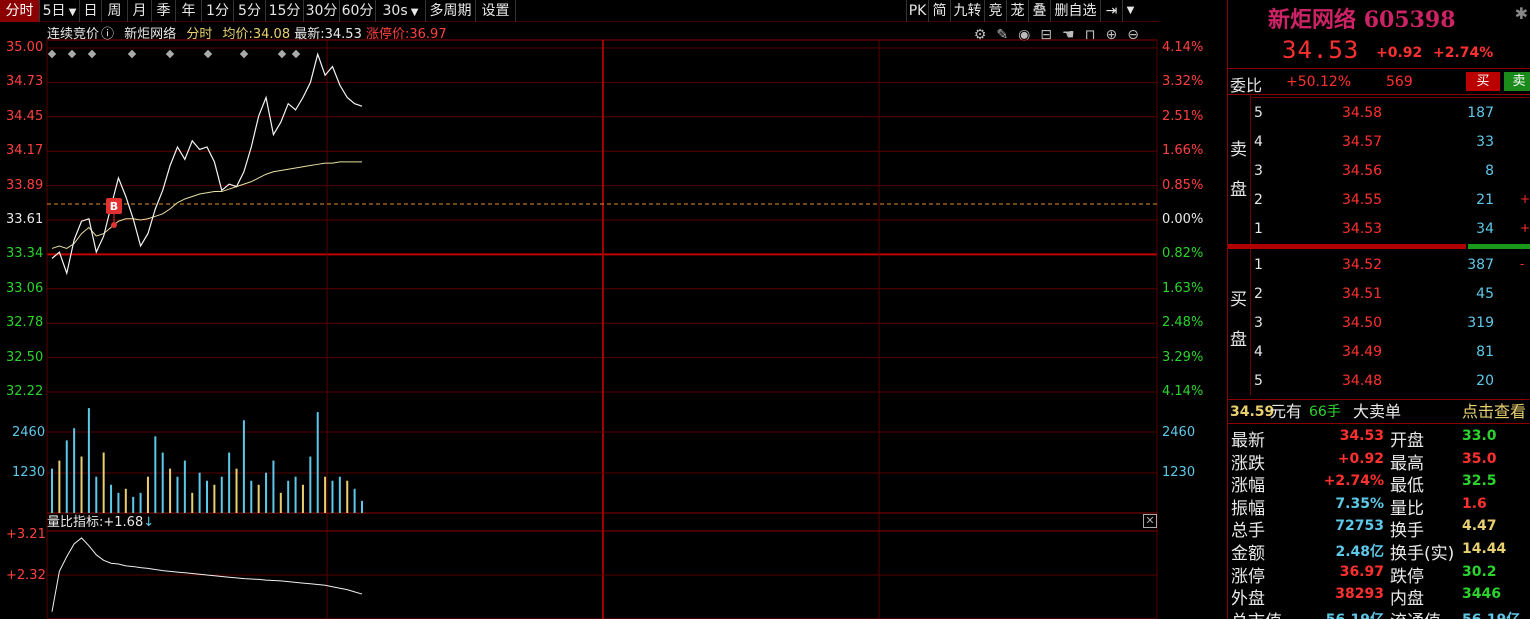 The image size is (1530, 619). What do you see at coordinates (115, 11) in the screenshot?
I see `tab-week: 周` at bounding box center [115, 11].